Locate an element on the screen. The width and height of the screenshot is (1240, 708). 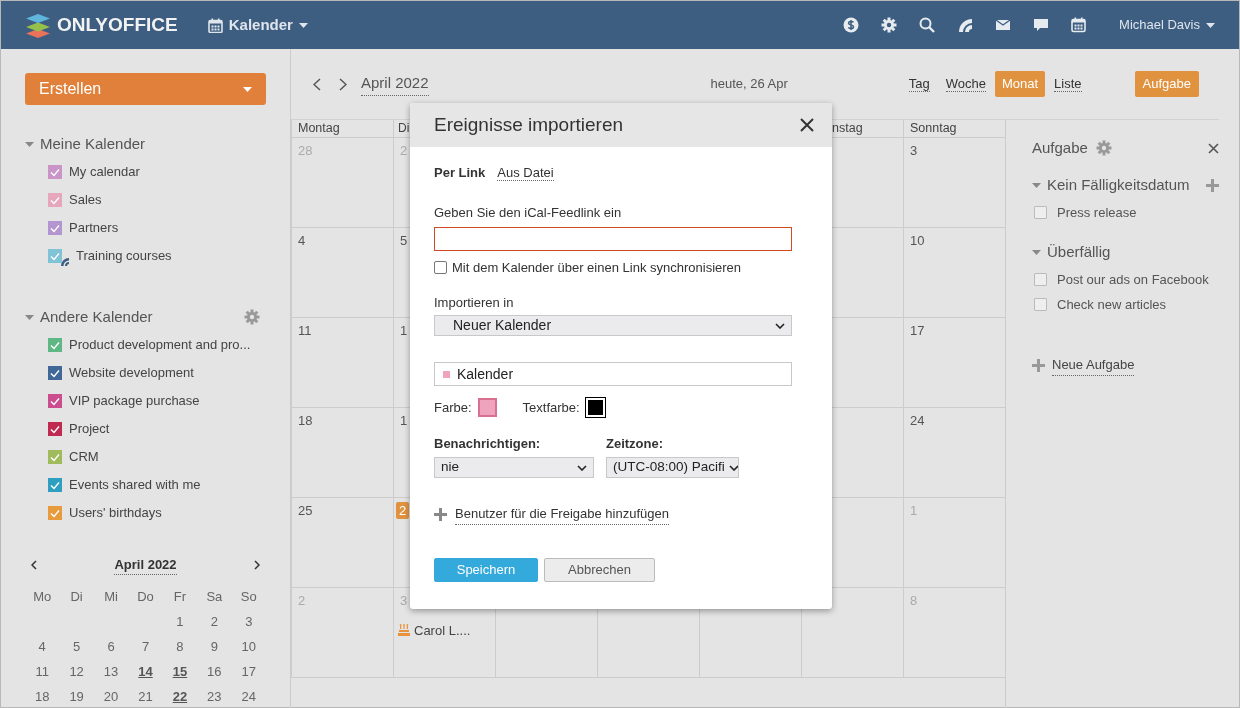
view-tab: Tag is located at coordinates (919, 84).